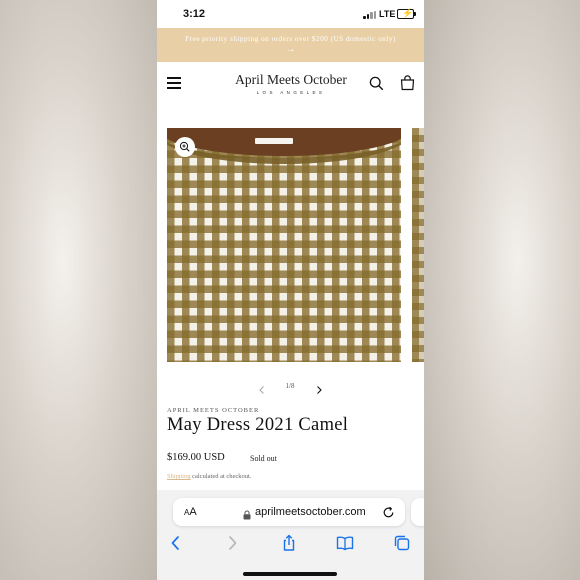  Describe the element at coordinates (291, 92) in the screenshot. I see `brand-tagline: LOS ANGELES` at that location.